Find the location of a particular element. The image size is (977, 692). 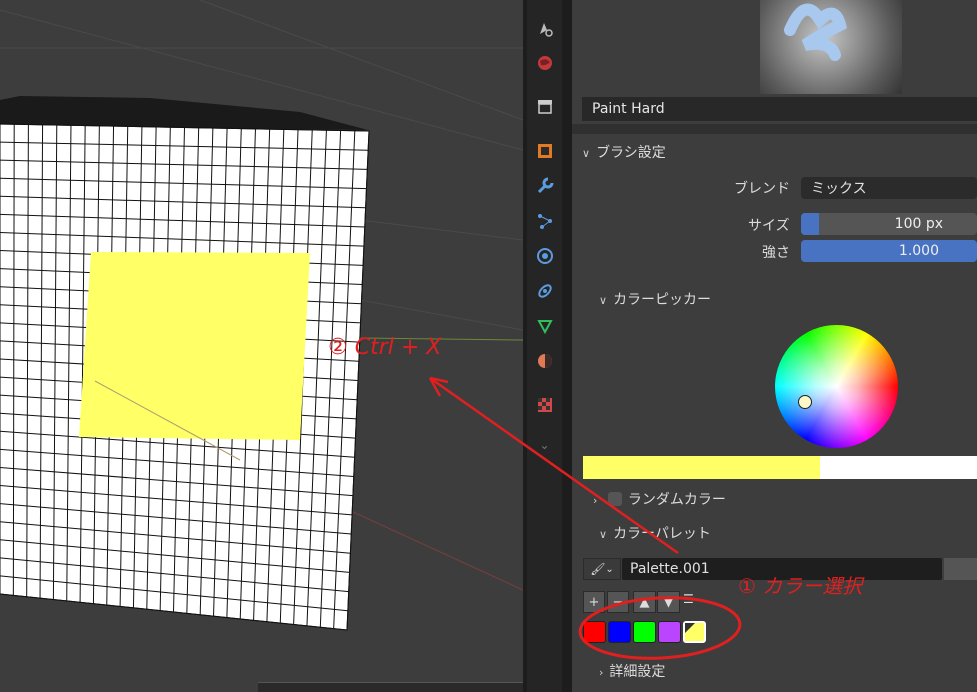

strength-slider-fill is located at coordinates (889, 251).